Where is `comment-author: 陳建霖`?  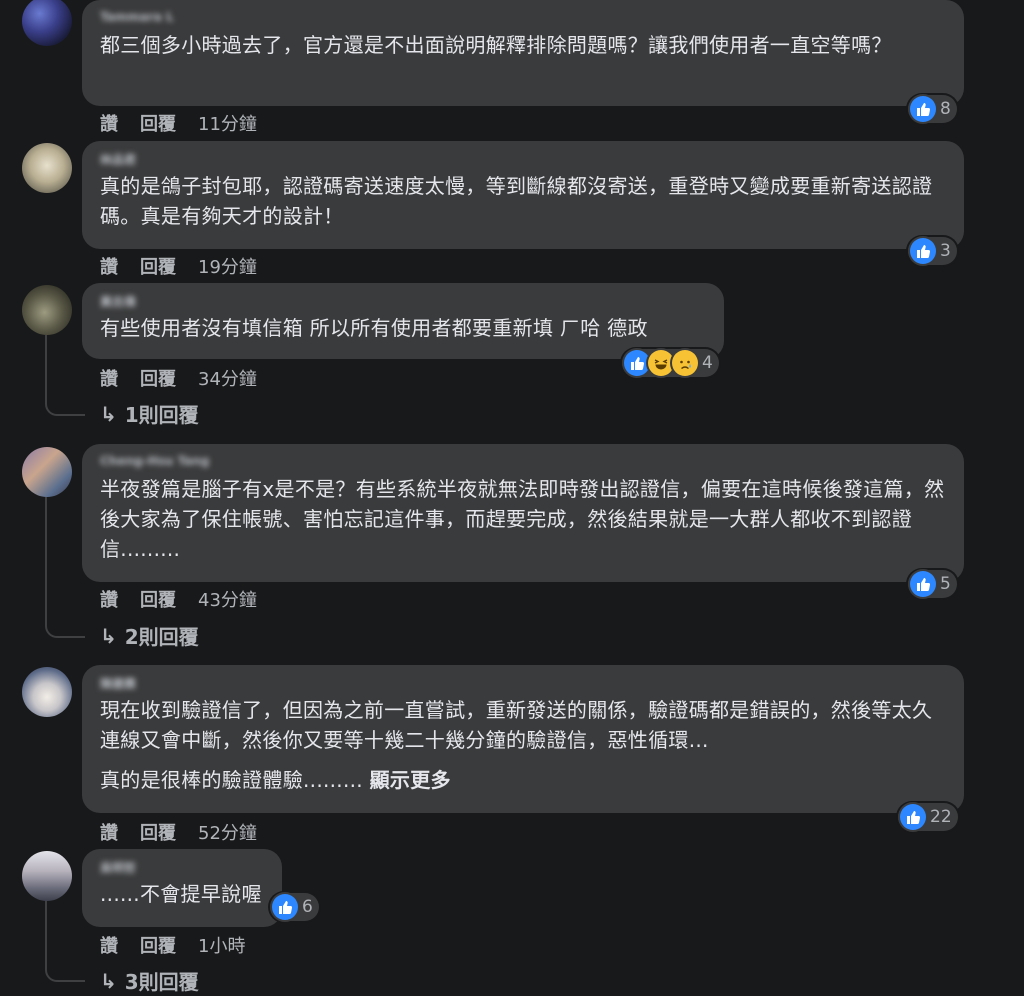 comment-author: 陳建霖 is located at coordinates (523, 682).